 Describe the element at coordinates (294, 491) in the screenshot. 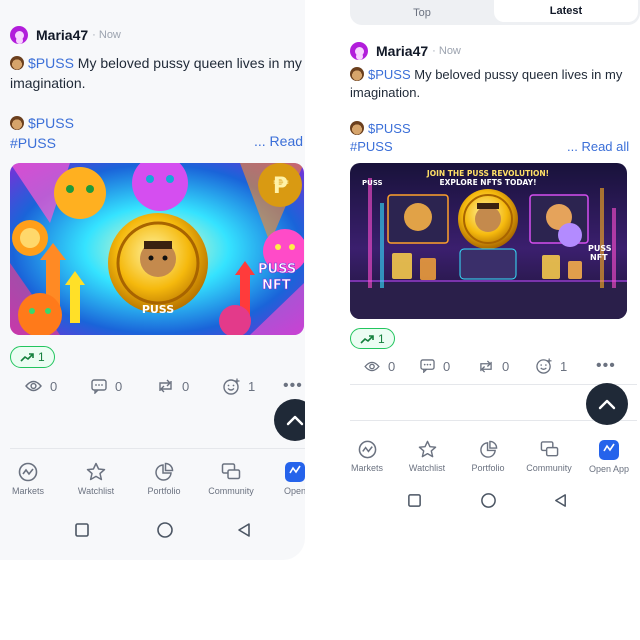

I see `nav-label: Open` at that location.